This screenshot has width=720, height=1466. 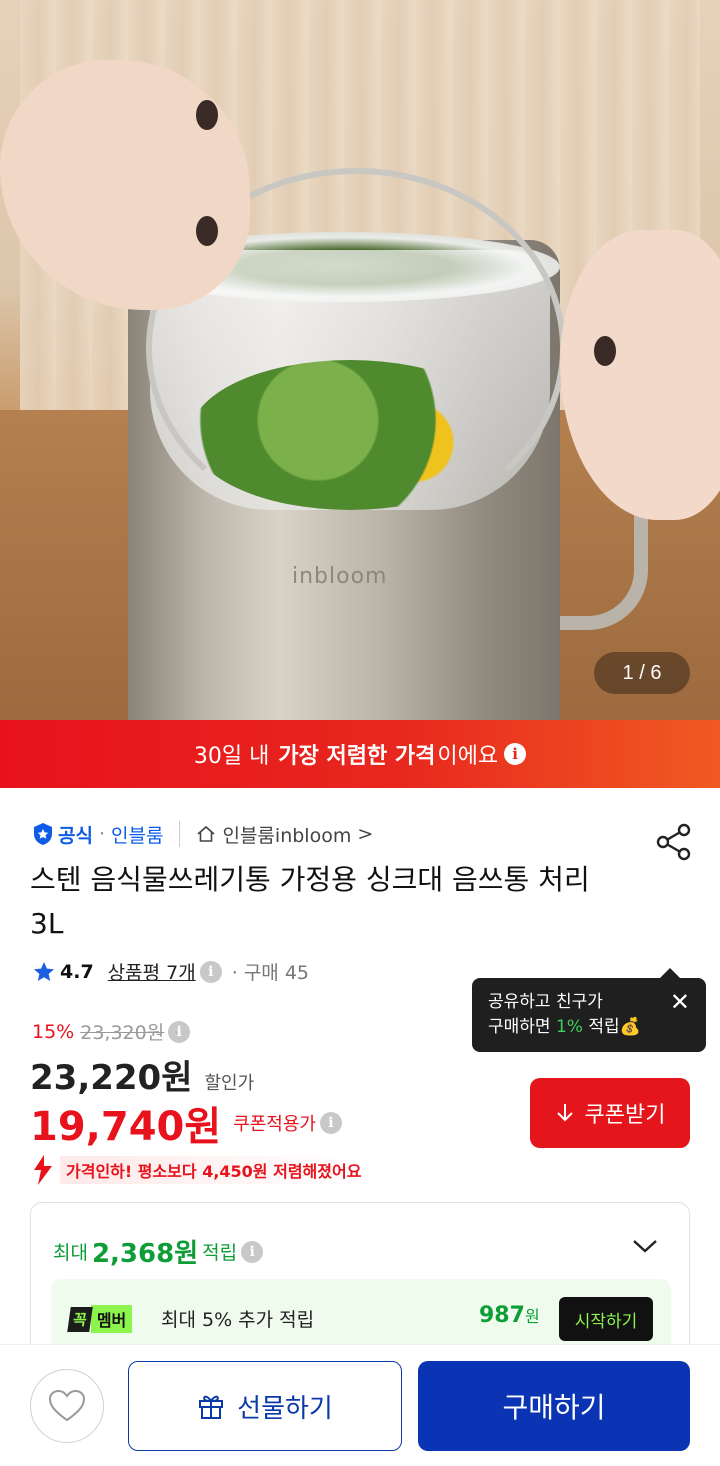 What do you see at coordinates (70, 1253) in the screenshot?
I see `points-pre: 최대` at bounding box center [70, 1253].